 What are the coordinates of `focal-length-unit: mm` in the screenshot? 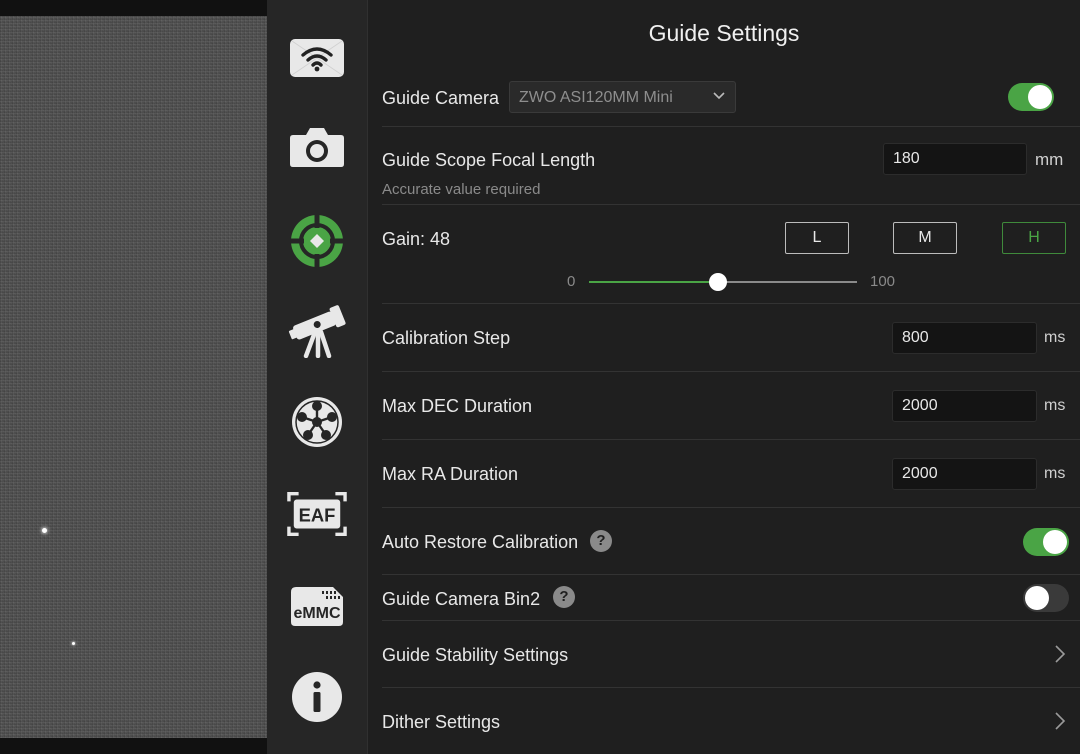 It's located at (1049, 159).